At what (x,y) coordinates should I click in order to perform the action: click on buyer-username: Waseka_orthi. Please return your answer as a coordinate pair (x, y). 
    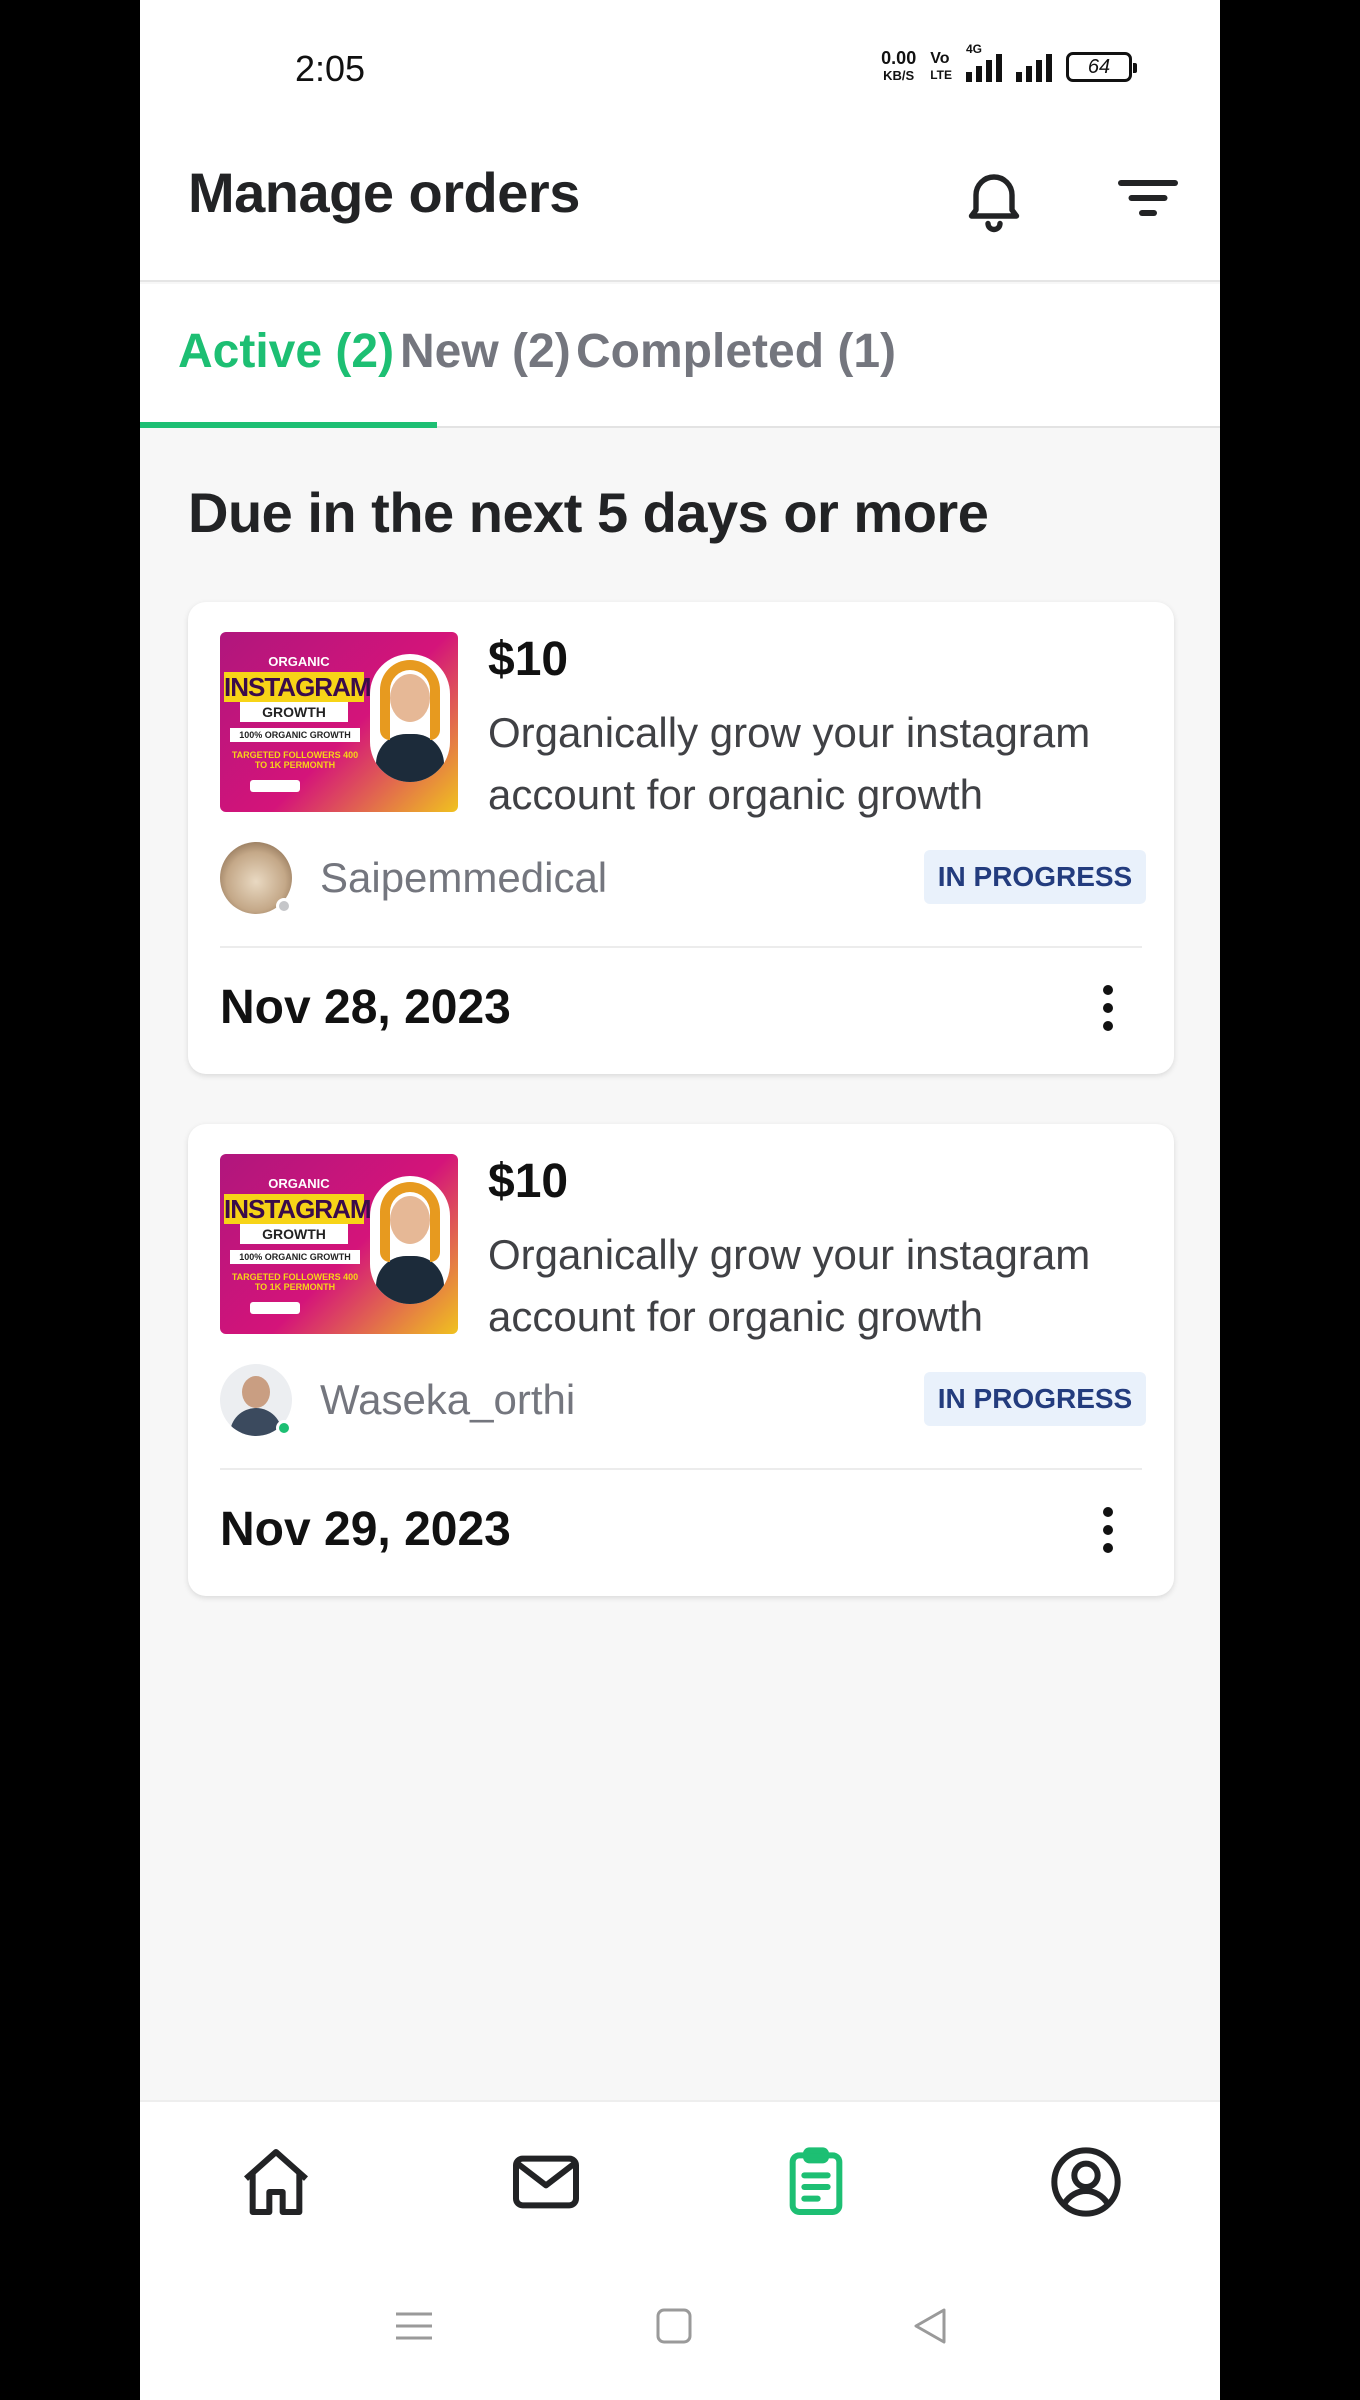
    Looking at the image, I should click on (447, 1400).